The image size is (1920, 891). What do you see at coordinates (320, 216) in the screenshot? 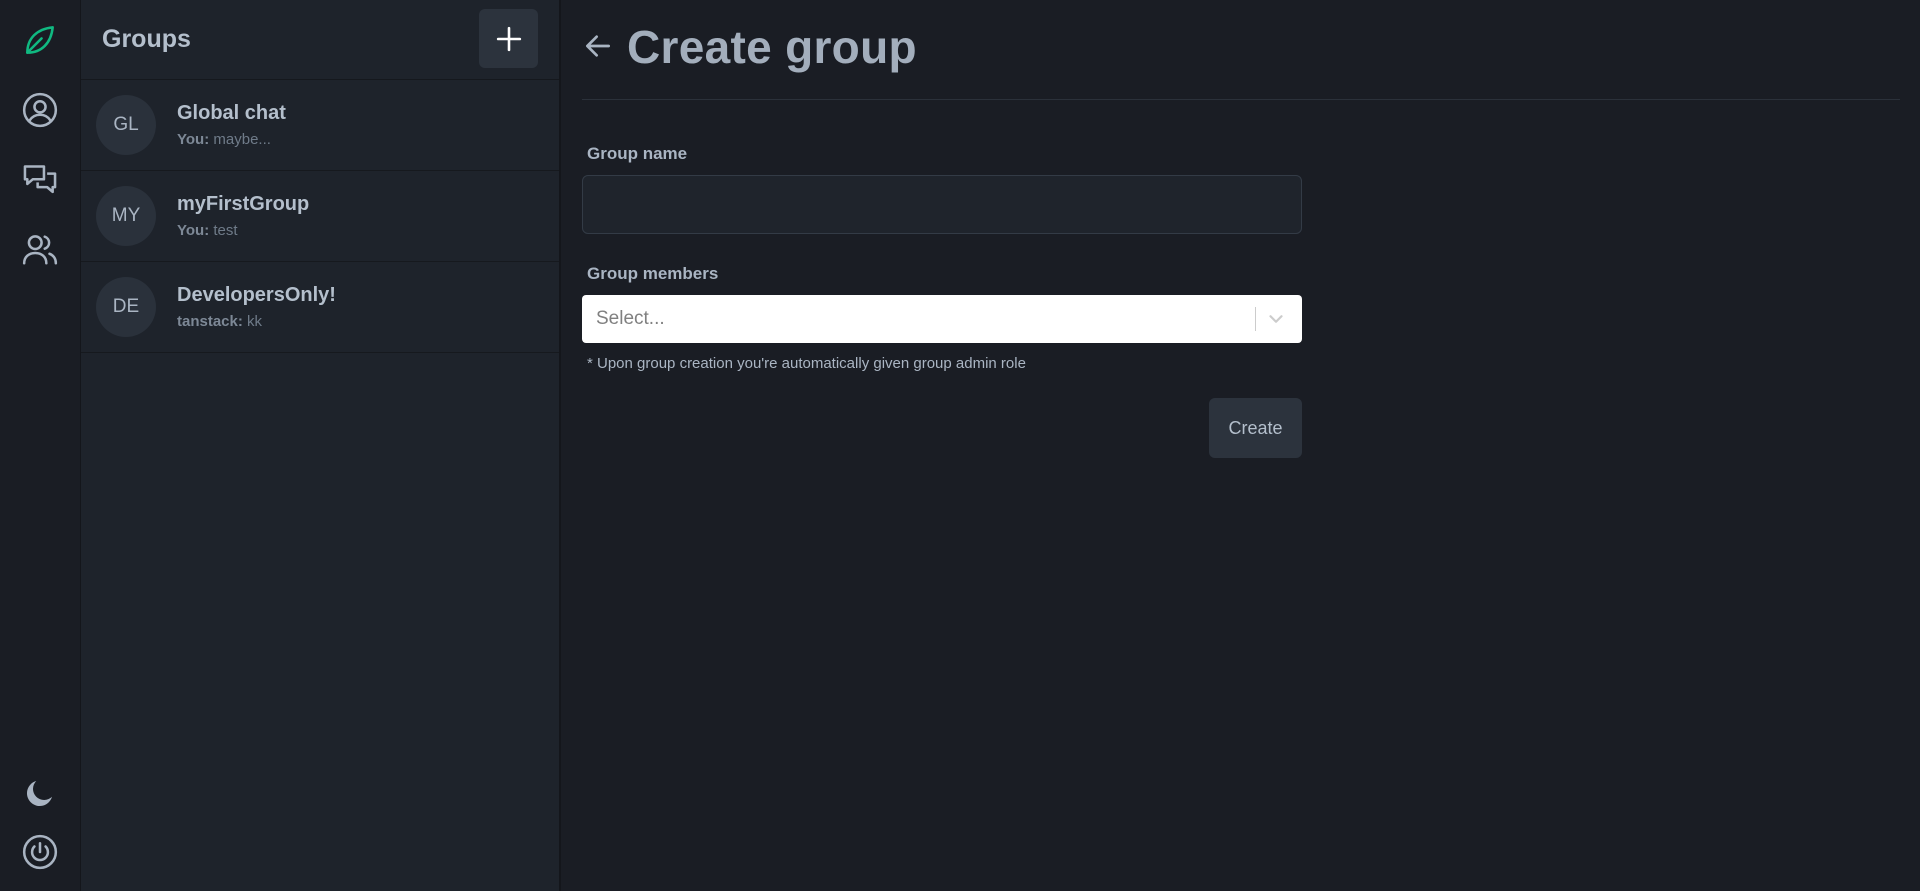
I see `group-item-myfirstgroup: MY myFirstGroup You: test` at bounding box center [320, 216].